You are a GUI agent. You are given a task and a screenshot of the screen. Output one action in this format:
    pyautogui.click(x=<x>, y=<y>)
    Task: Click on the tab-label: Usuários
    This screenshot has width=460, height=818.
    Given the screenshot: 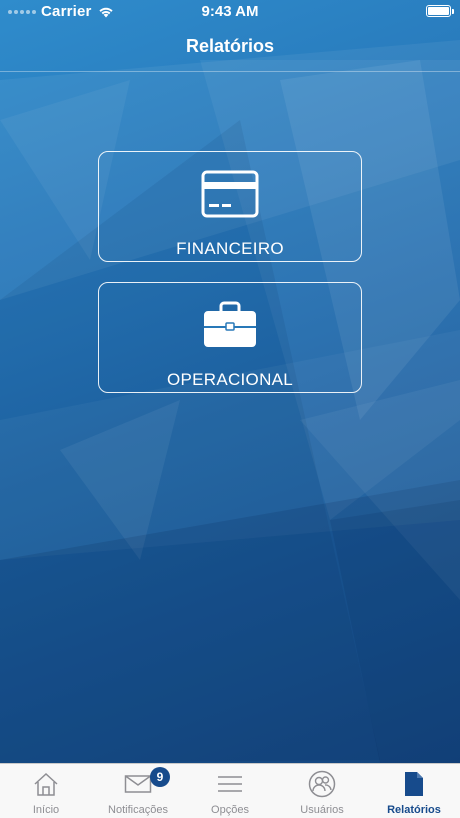 What is the action you would take?
    pyautogui.click(x=322, y=810)
    